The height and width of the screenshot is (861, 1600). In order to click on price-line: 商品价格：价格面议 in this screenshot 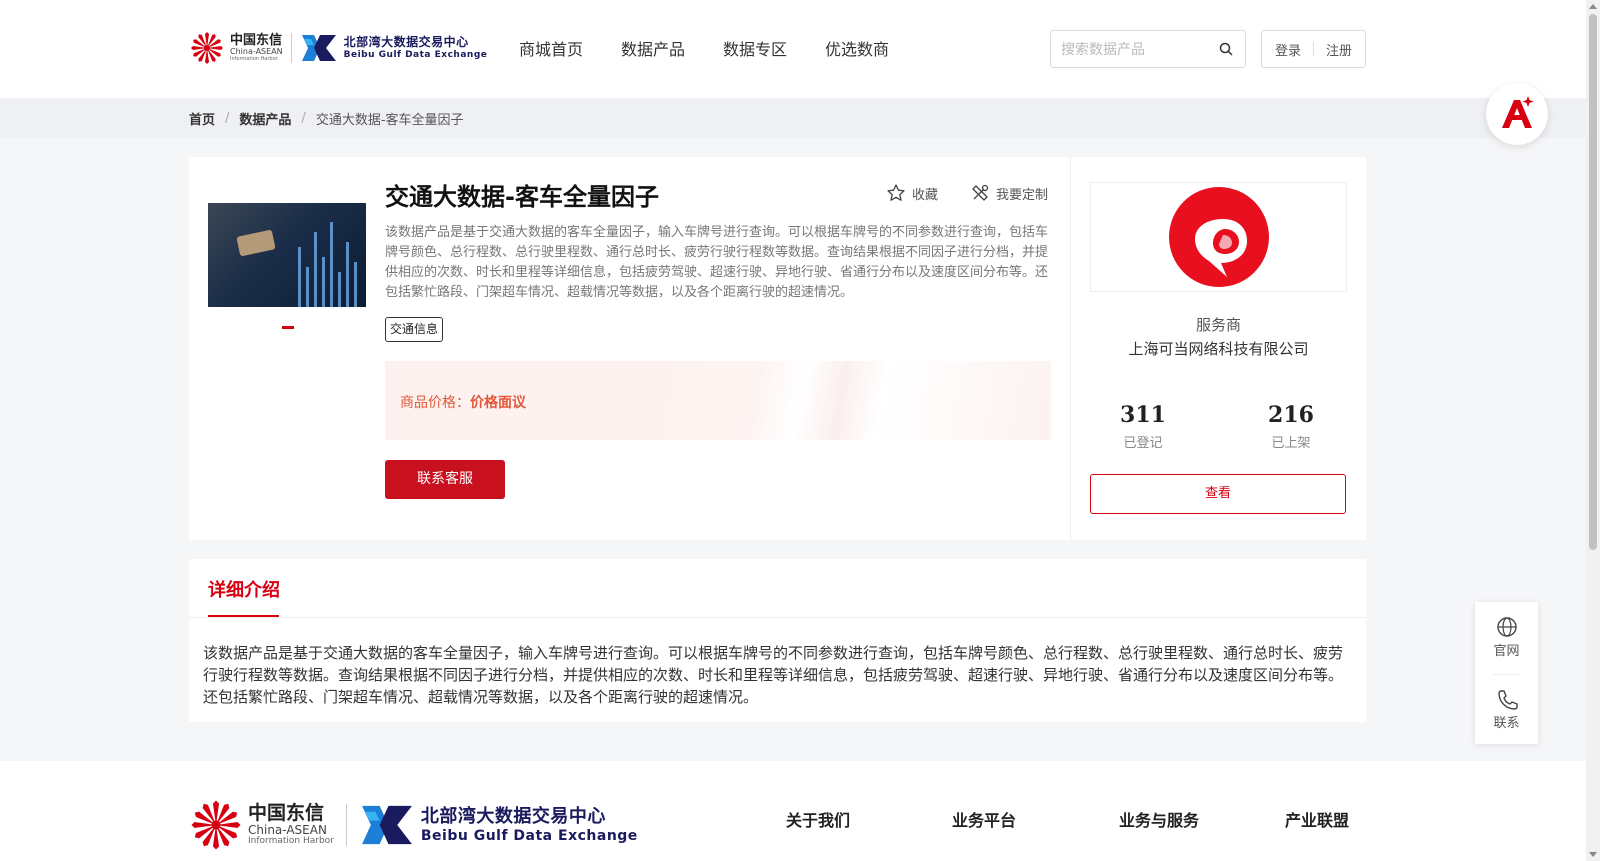, I will do `click(463, 402)`.